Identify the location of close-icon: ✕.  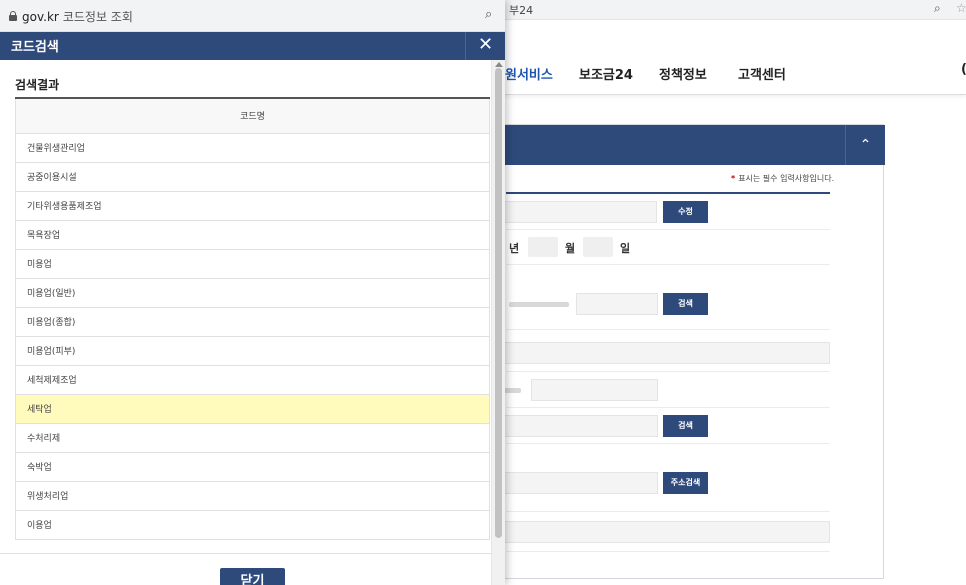
(485, 46).